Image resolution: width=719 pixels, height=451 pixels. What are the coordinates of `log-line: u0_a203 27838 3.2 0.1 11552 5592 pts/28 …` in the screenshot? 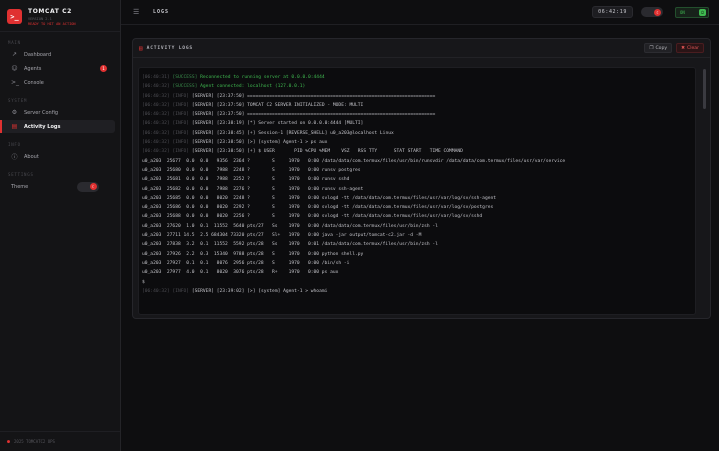 It's located at (417, 244).